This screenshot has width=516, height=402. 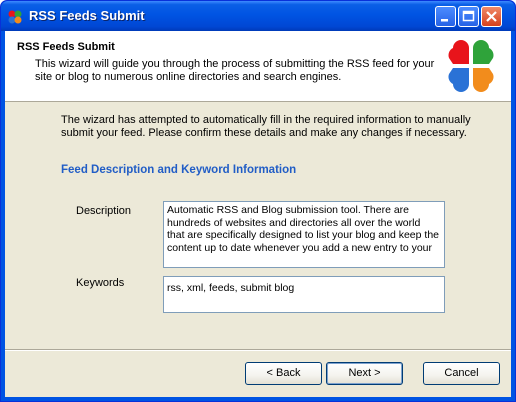 What do you see at coordinates (283, 373) in the screenshot?
I see `back-button: < Back` at bounding box center [283, 373].